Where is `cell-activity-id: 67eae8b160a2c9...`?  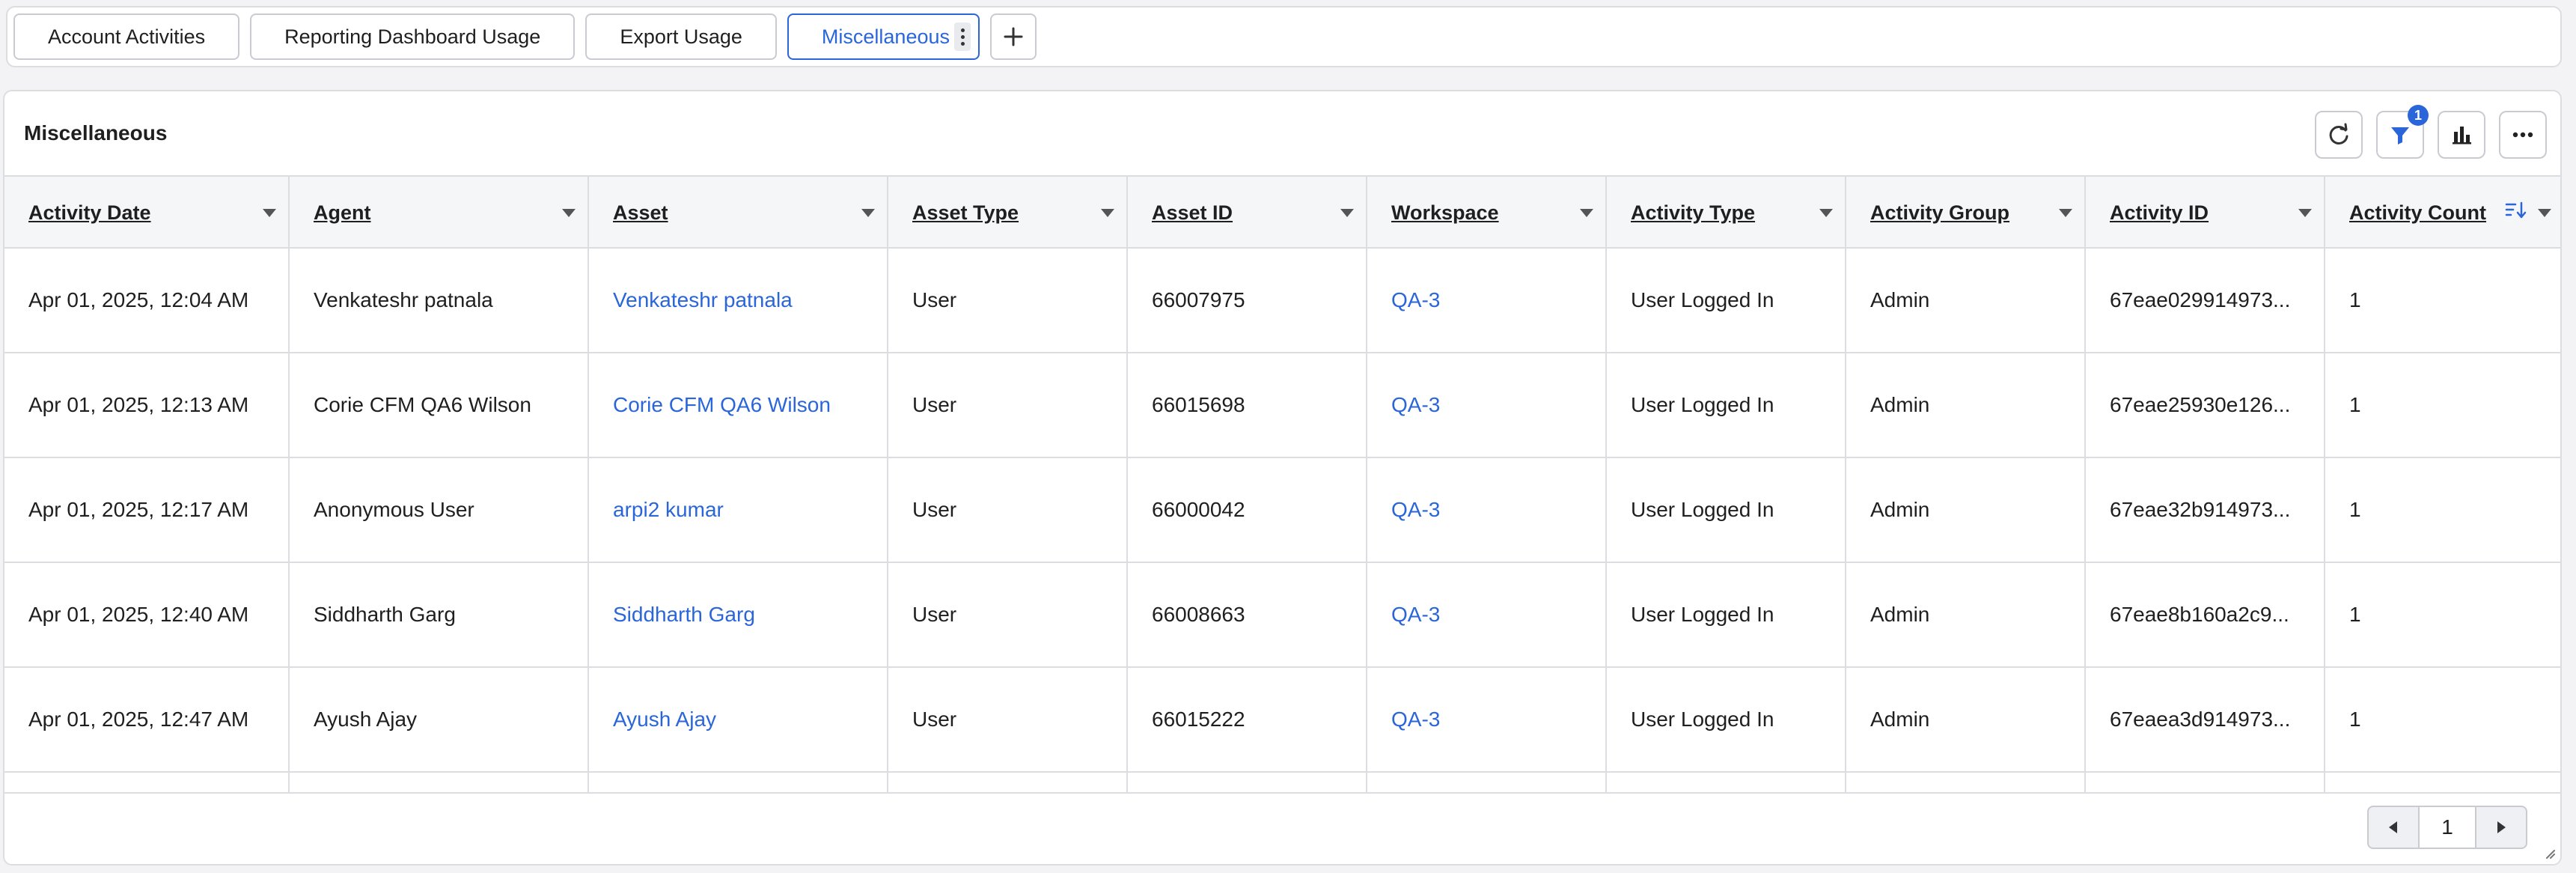 cell-activity-id: 67eae8b160a2c9... is located at coordinates (2205, 614).